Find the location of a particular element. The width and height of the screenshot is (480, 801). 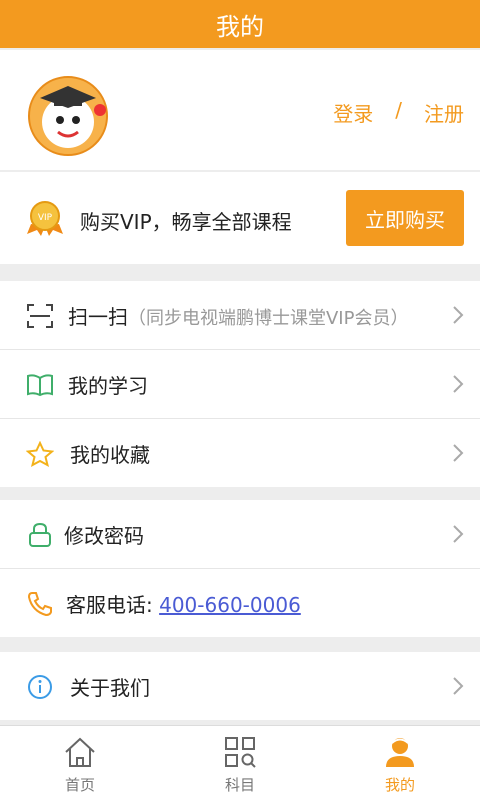

tab-subjects-label: 科目 is located at coordinates (239, 785).